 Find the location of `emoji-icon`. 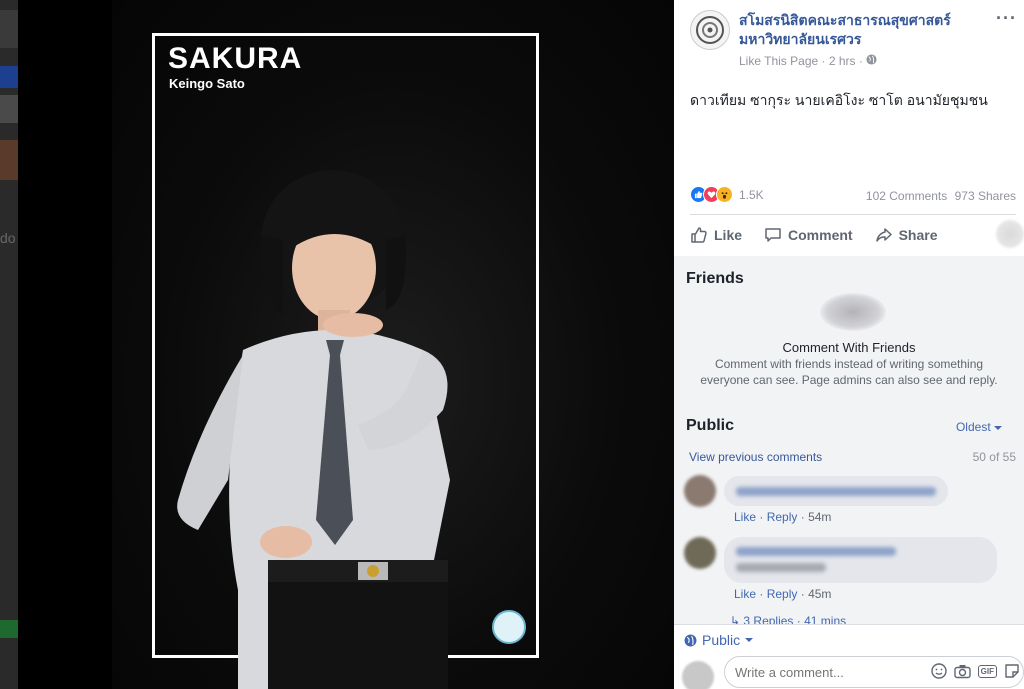

emoji-icon is located at coordinates (938, 671).